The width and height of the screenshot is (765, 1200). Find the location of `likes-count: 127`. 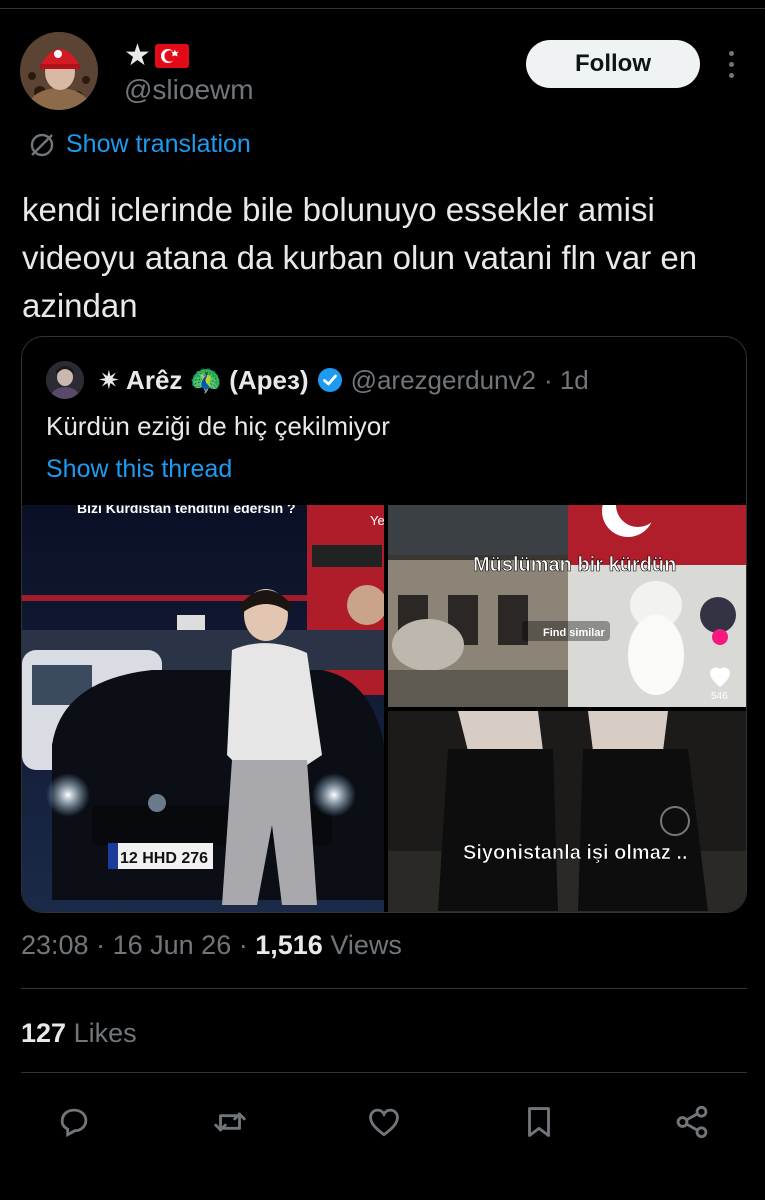

likes-count: 127 is located at coordinates (44, 1033).